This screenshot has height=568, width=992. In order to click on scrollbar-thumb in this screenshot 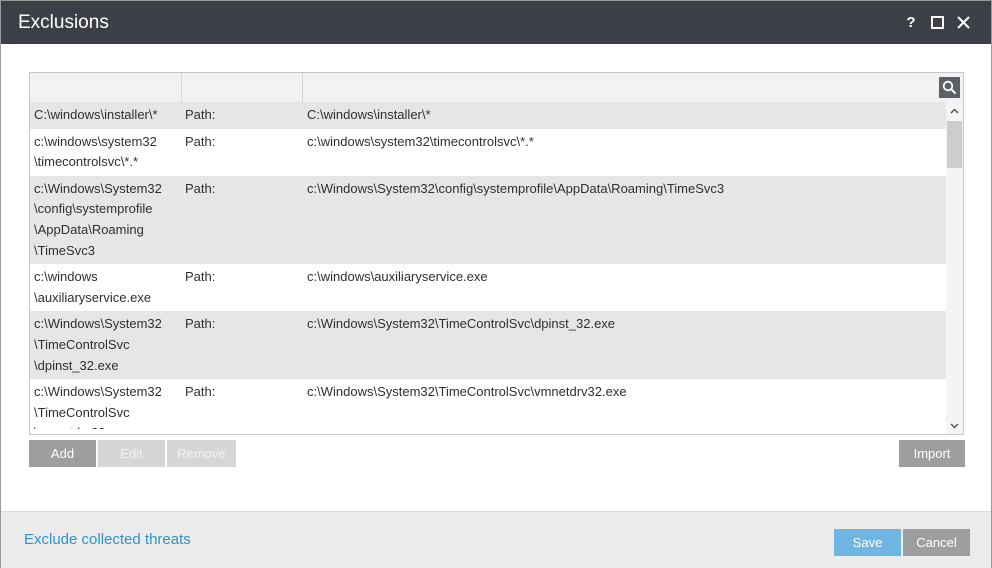, I will do `click(954, 144)`.